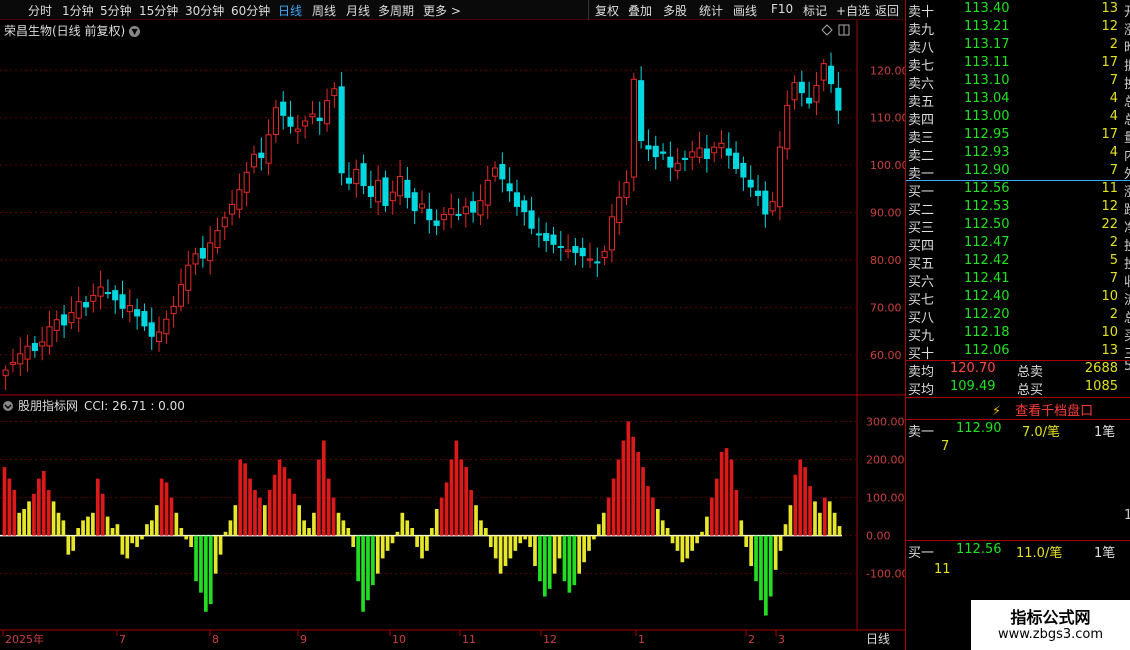 Image resolution: width=1130 pixels, height=650 pixels. I want to click on ask-edge-label: 昨, so click(1127, 46).